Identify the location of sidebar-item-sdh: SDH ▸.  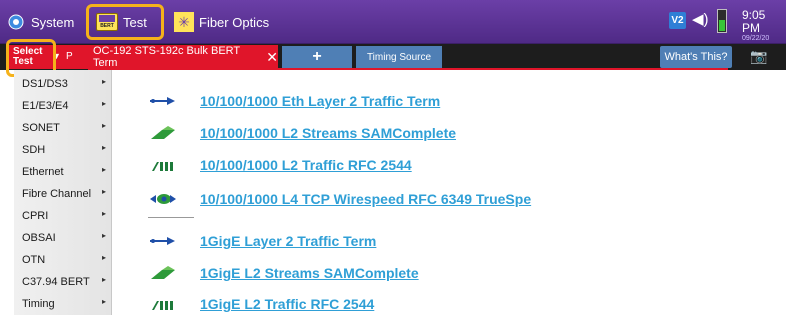
(63, 150).